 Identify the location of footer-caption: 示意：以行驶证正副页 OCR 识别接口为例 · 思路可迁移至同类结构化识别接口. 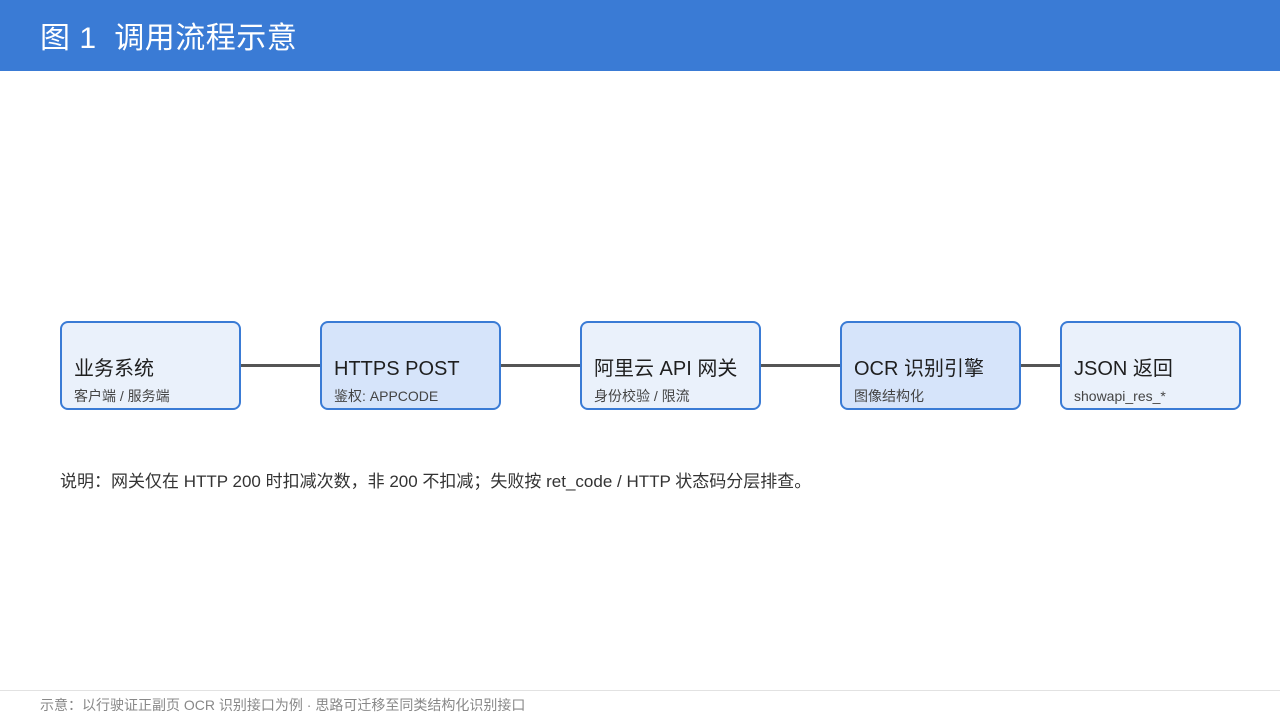
(283, 705).